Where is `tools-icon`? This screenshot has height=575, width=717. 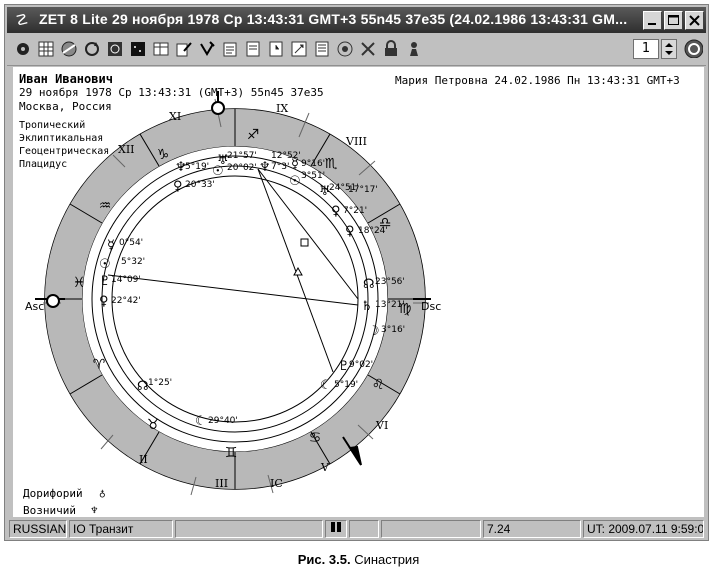
tools-icon is located at coordinates (368, 49).